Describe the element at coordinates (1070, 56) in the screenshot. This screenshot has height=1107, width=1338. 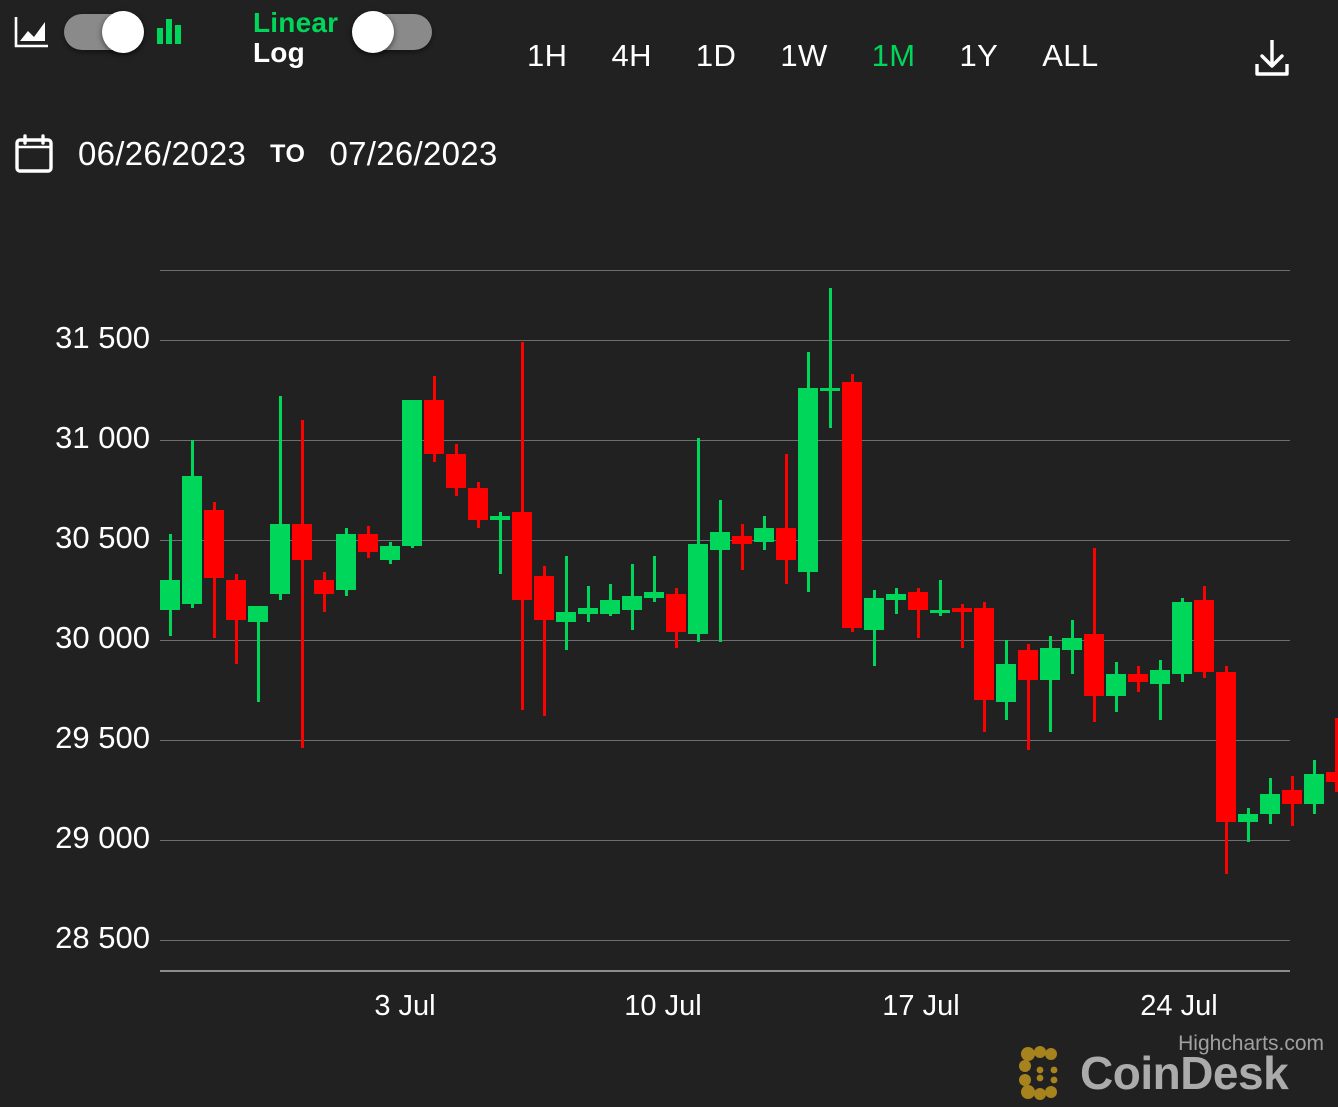
I see `range-button-all: ALL` at that location.